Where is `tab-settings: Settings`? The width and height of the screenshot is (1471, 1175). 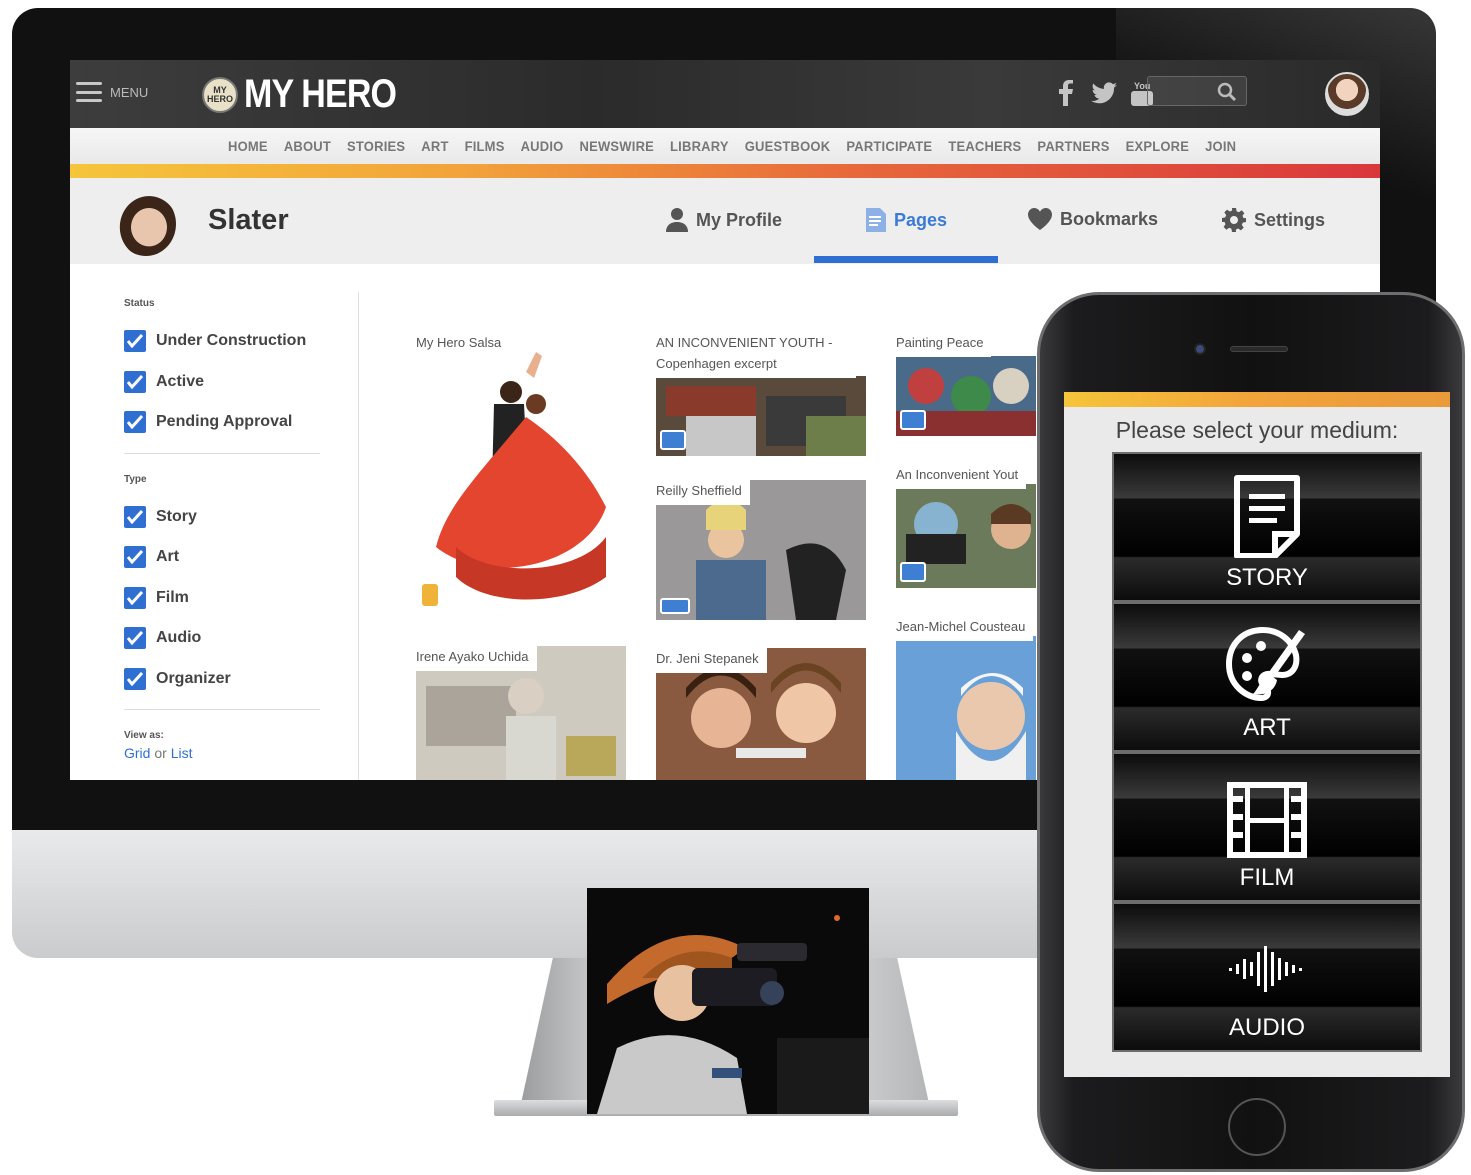 tab-settings: Settings is located at coordinates (1273, 220).